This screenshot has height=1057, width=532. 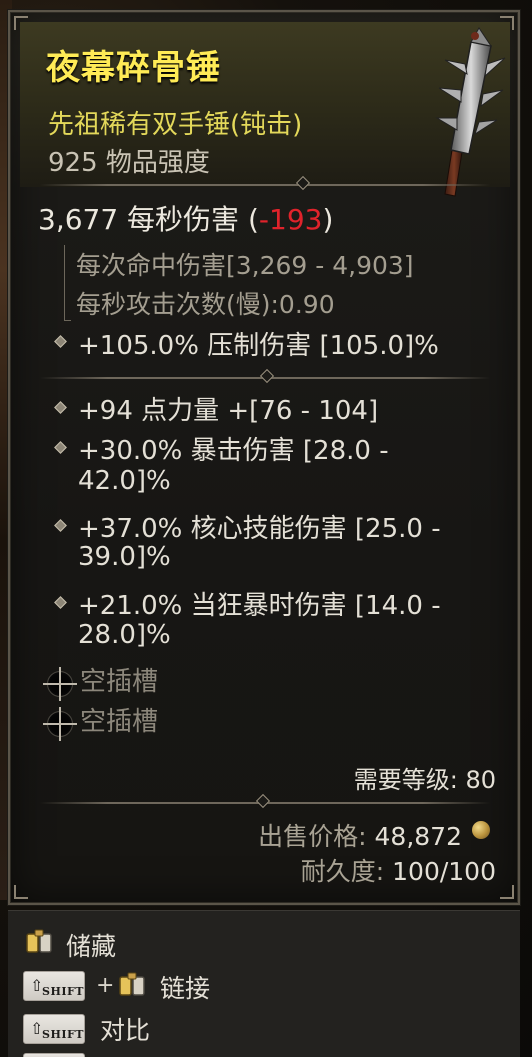 What do you see at coordinates (470, 112) in the screenshot?
I see `mace-icon` at bounding box center [470, 112].